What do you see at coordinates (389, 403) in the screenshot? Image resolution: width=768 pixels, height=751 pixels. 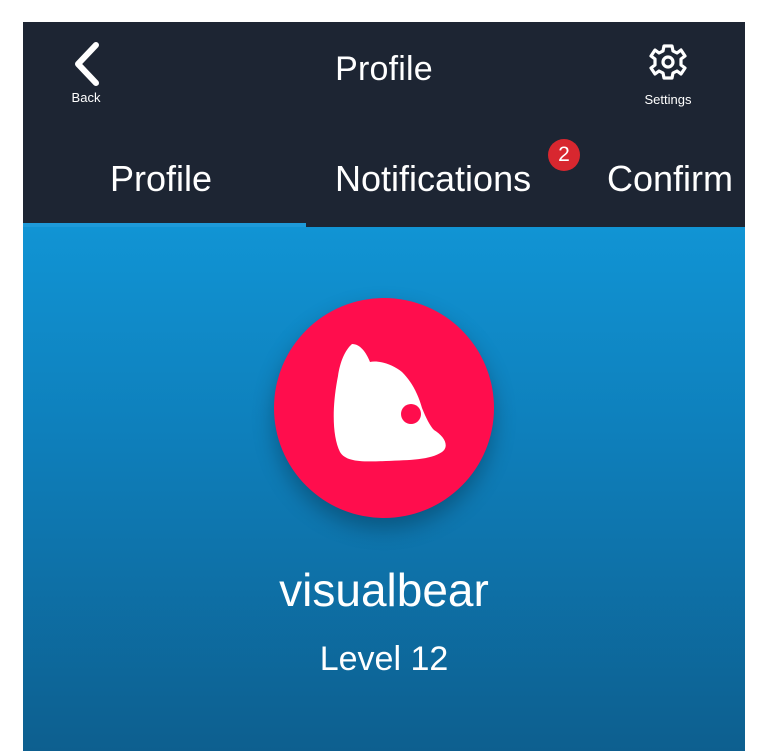 I see `bear-head-icon` at bounding box center [389, 403].